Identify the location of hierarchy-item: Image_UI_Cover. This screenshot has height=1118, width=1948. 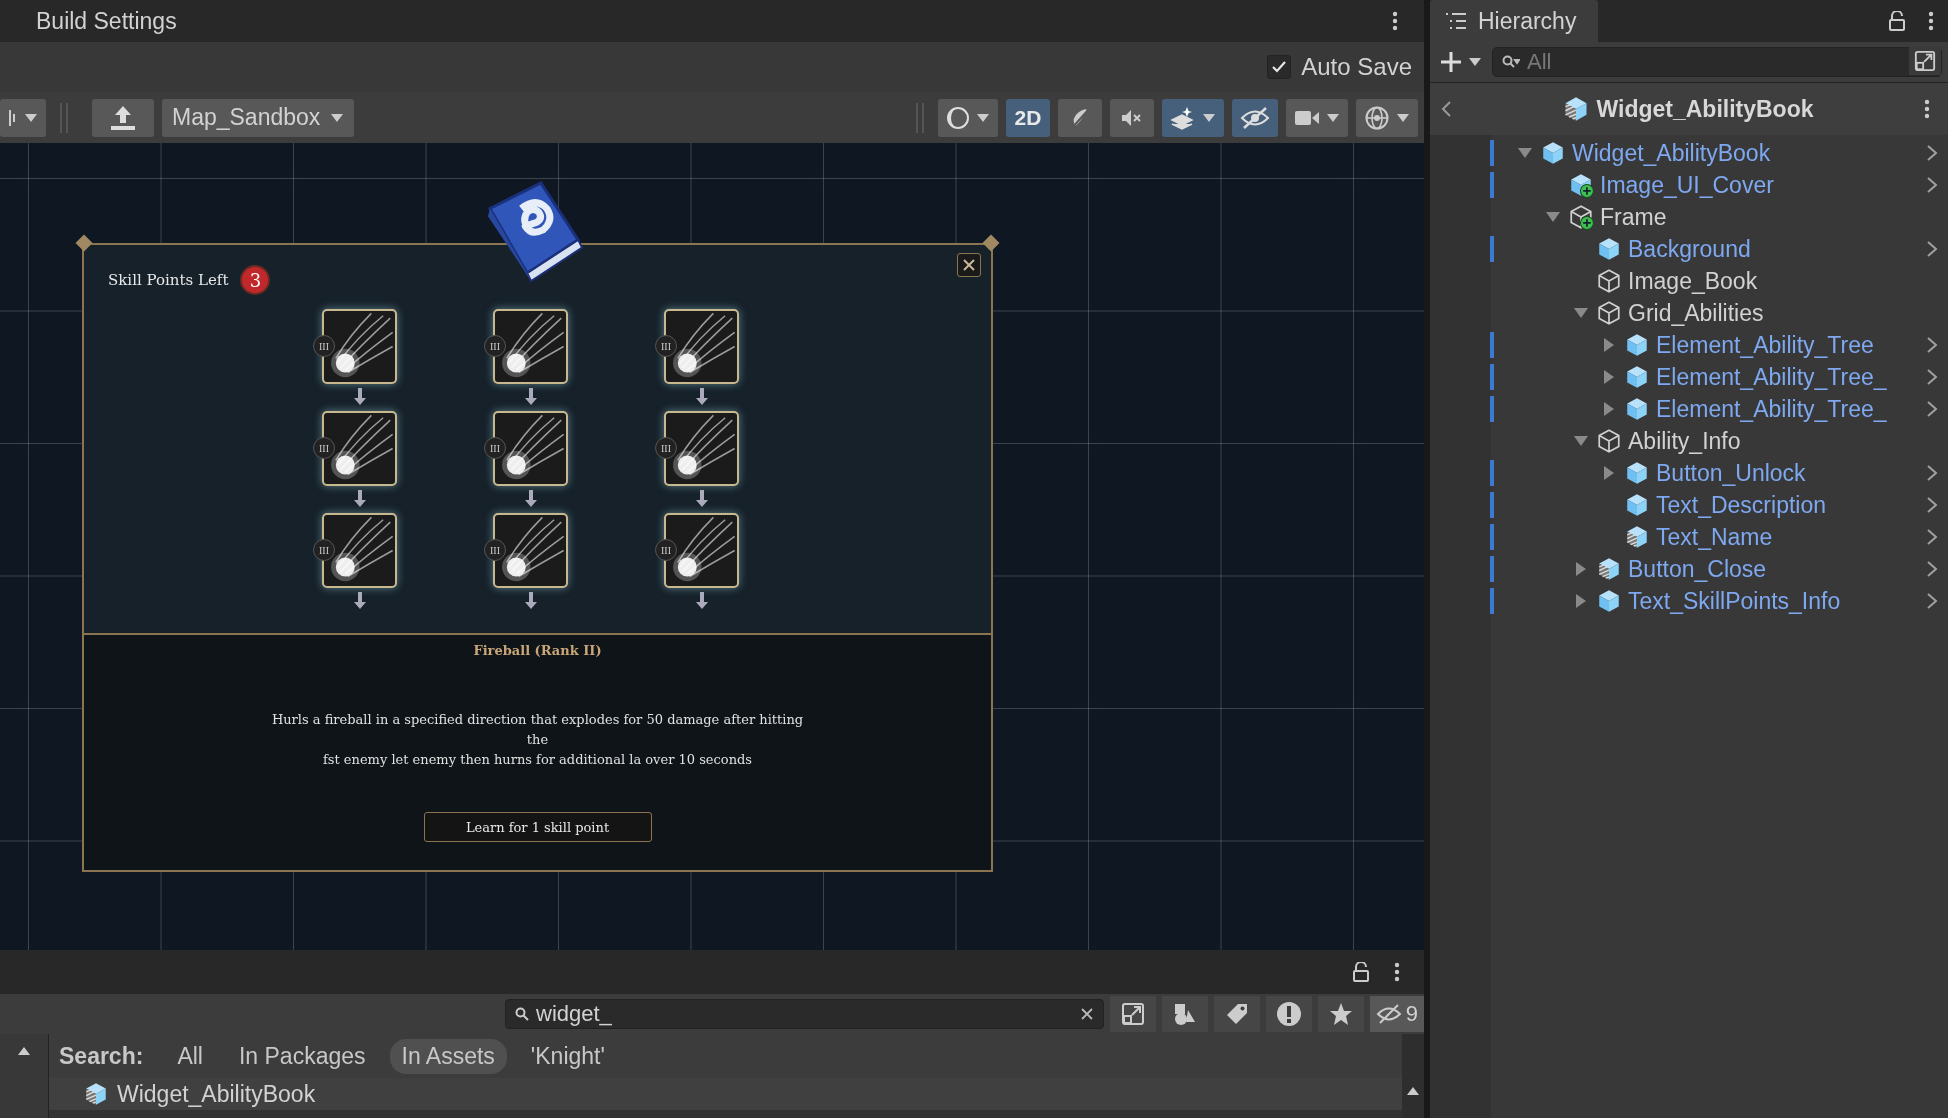
(1687, 185).